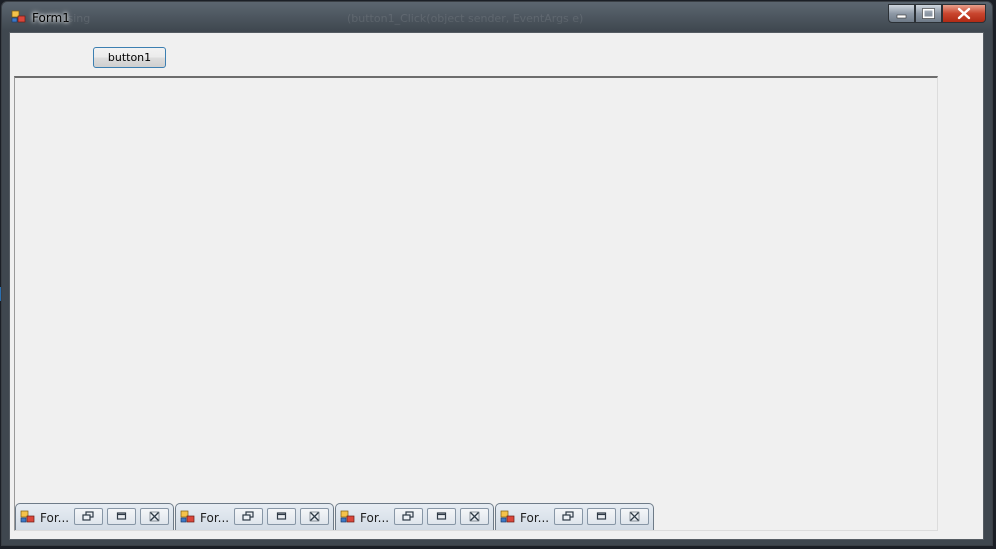 The width and height of the screenshot is (996, 549). What do you see at coordinates (74, 18) in the screenshot?
I see `background-ghost-text: ...sing` at bounding box center [74, 18].